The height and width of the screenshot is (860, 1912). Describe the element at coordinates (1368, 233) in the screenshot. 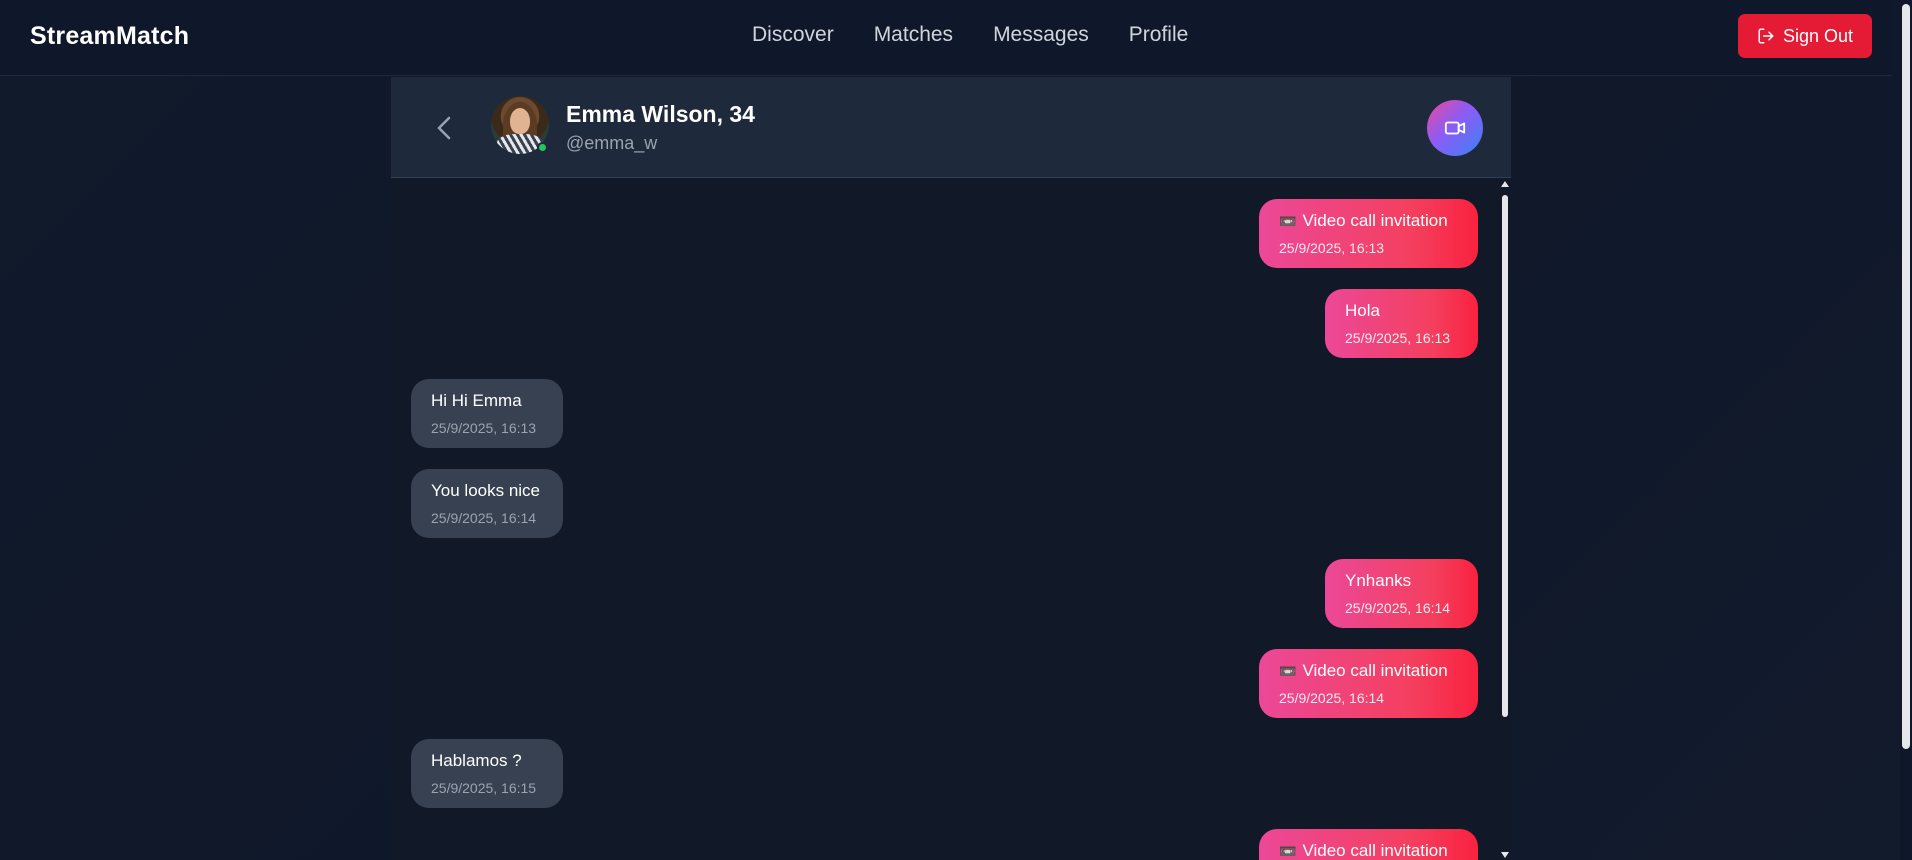

I see `message-bubble-sent: 📼 Video call invitation 25/9/2025, 16:13` at that location.